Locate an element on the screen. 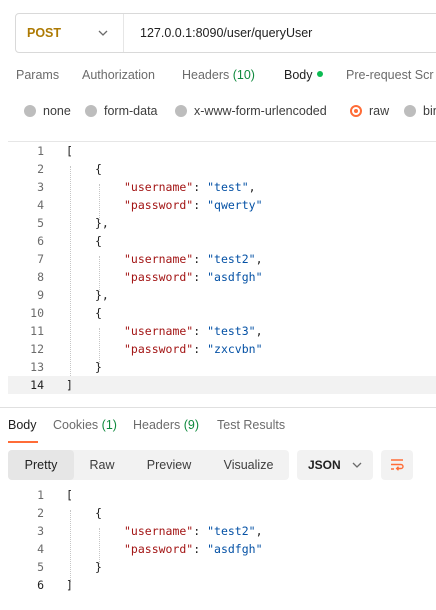 The width and height of the screenshot is (436, 610). tab-body: Body is located at coordinates (303, 75).